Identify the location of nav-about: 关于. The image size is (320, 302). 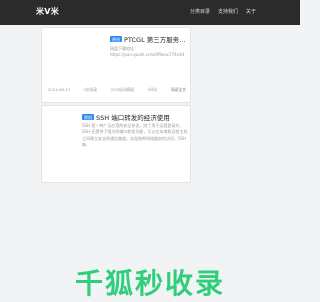
(251, 11).